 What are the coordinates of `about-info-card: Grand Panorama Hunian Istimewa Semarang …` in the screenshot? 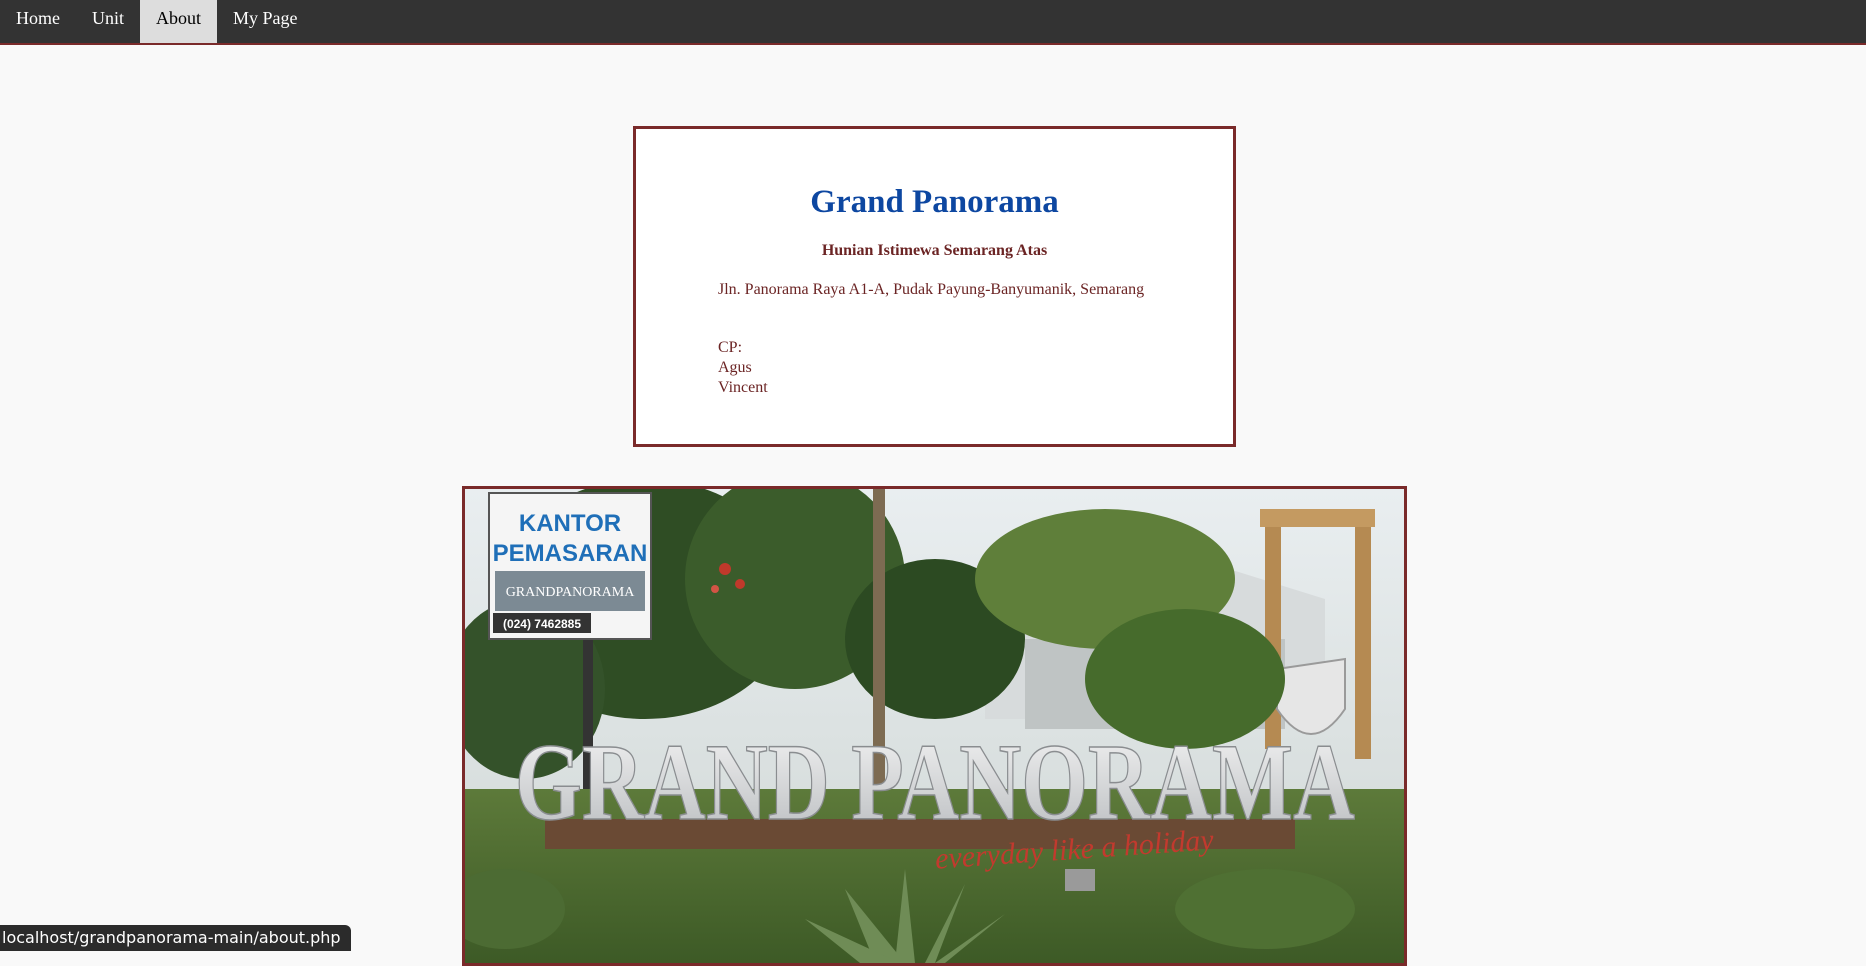 It's located at (934, 286).